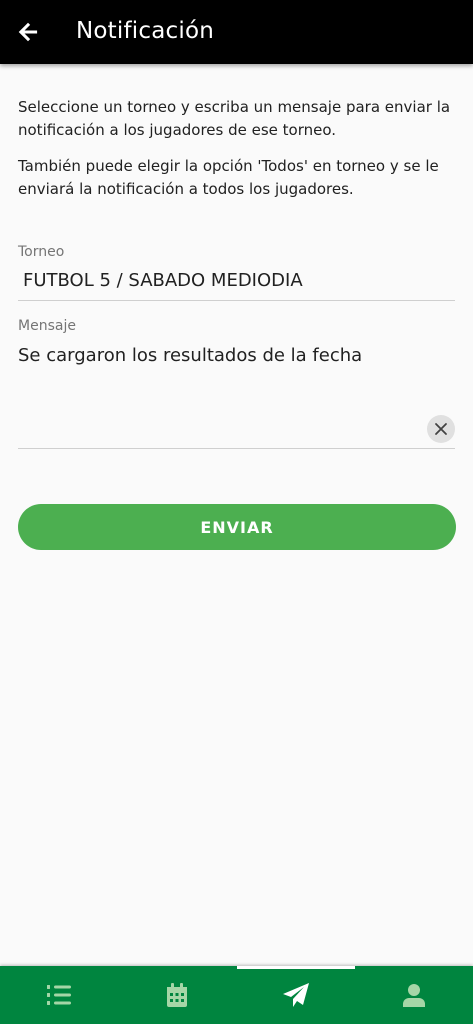  I want to click on torneo-select: FUTBOL 5 / SABADO MEDIODIA, so click(163, 280).